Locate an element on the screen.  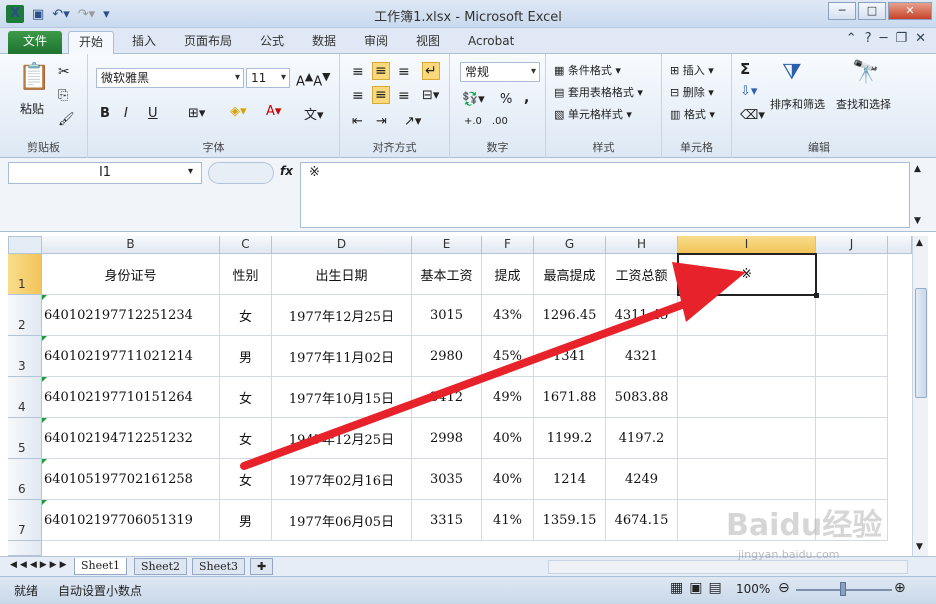
cell-i6 is located at coordinates (747, 479).